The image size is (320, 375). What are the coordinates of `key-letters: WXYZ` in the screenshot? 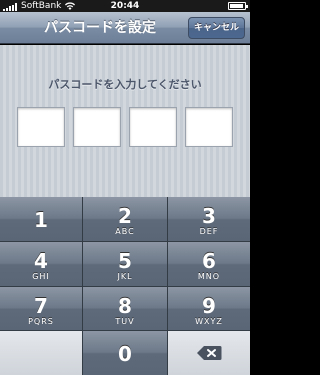 It's located at (209, 321).